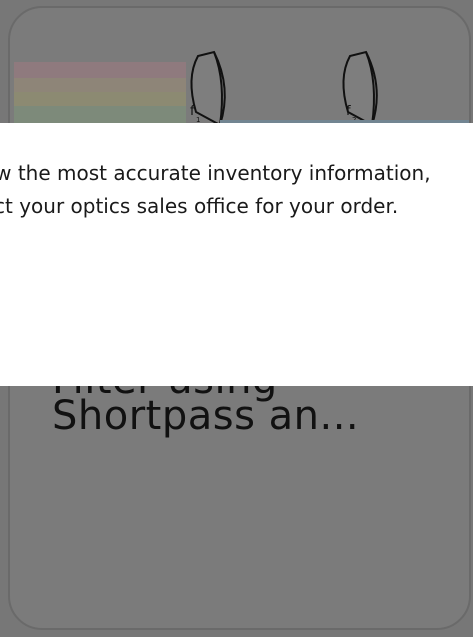  I want to click on spectrum-band-red, so click(100, 70).